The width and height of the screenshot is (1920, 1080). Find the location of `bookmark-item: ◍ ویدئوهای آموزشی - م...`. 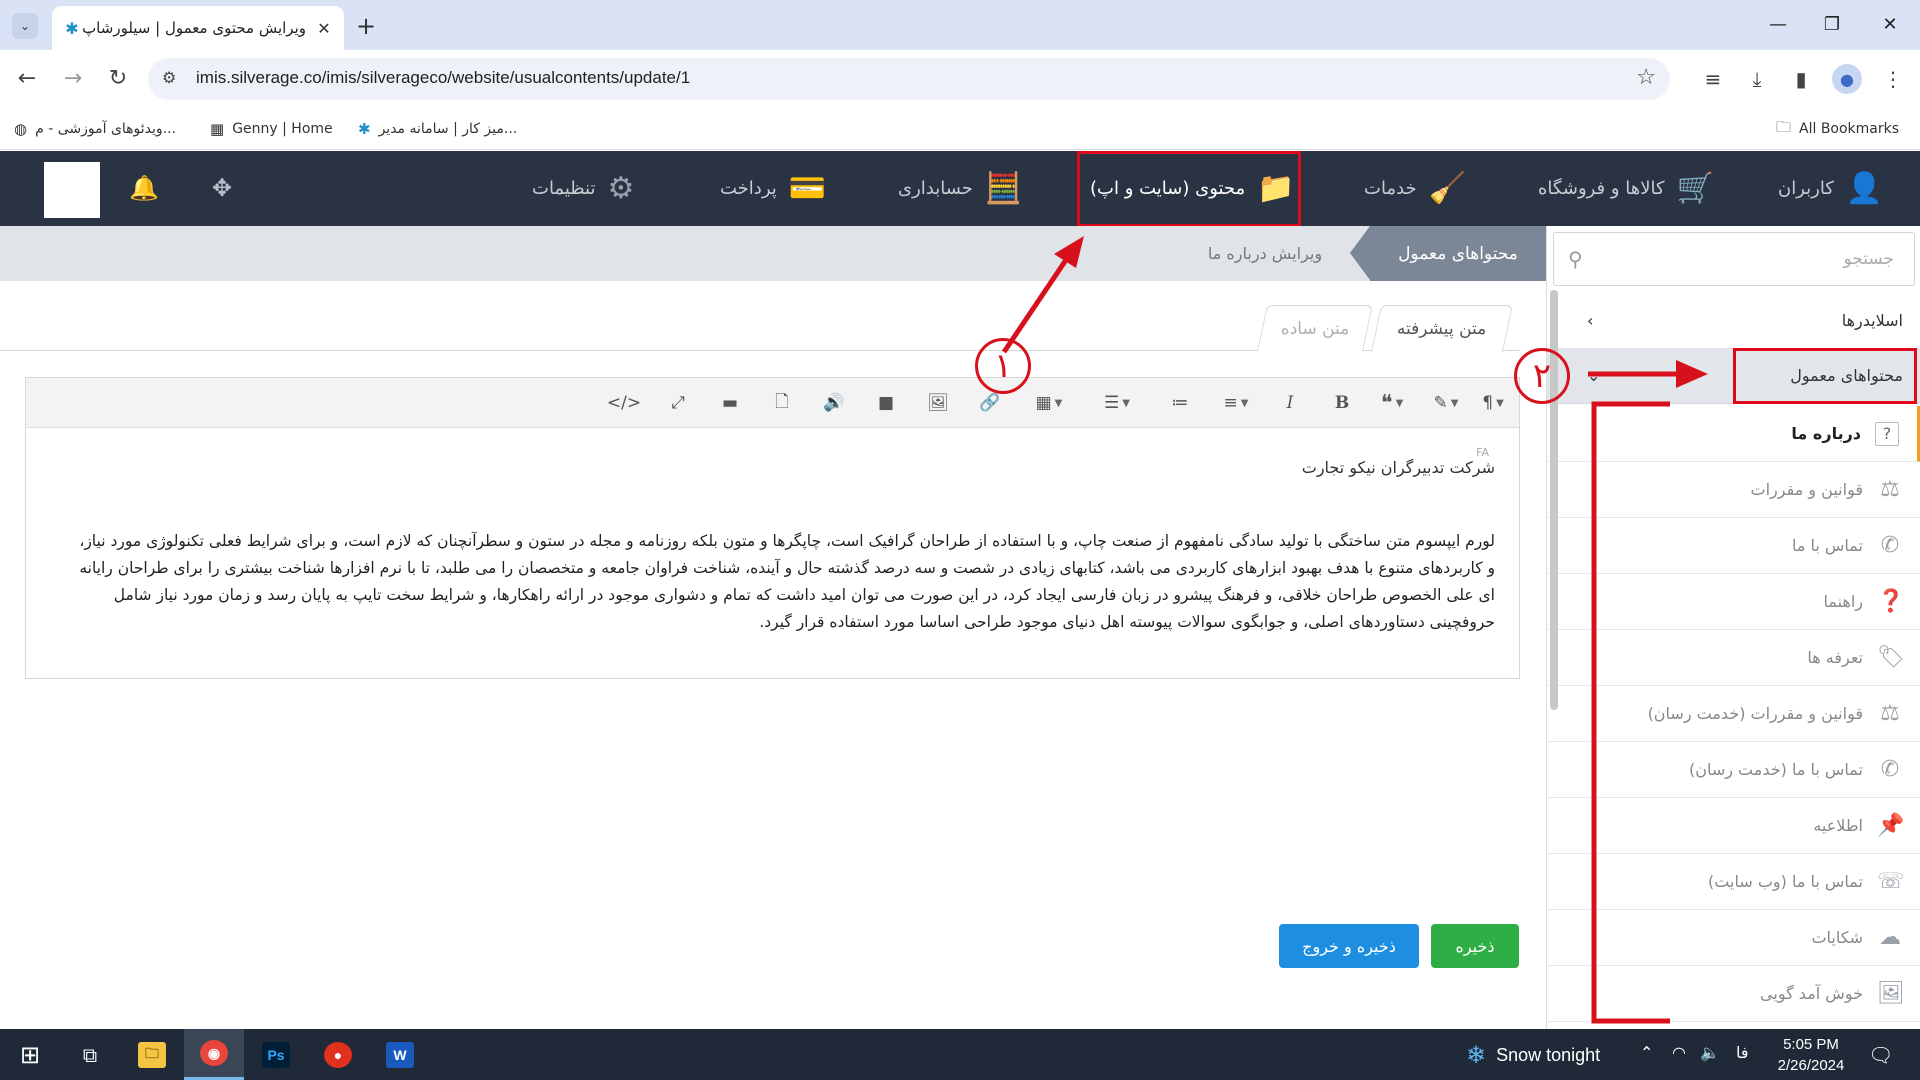

bookmark-item: ◍ ویدئوهای آموزشی - م... is located at coordinates (95, 129).